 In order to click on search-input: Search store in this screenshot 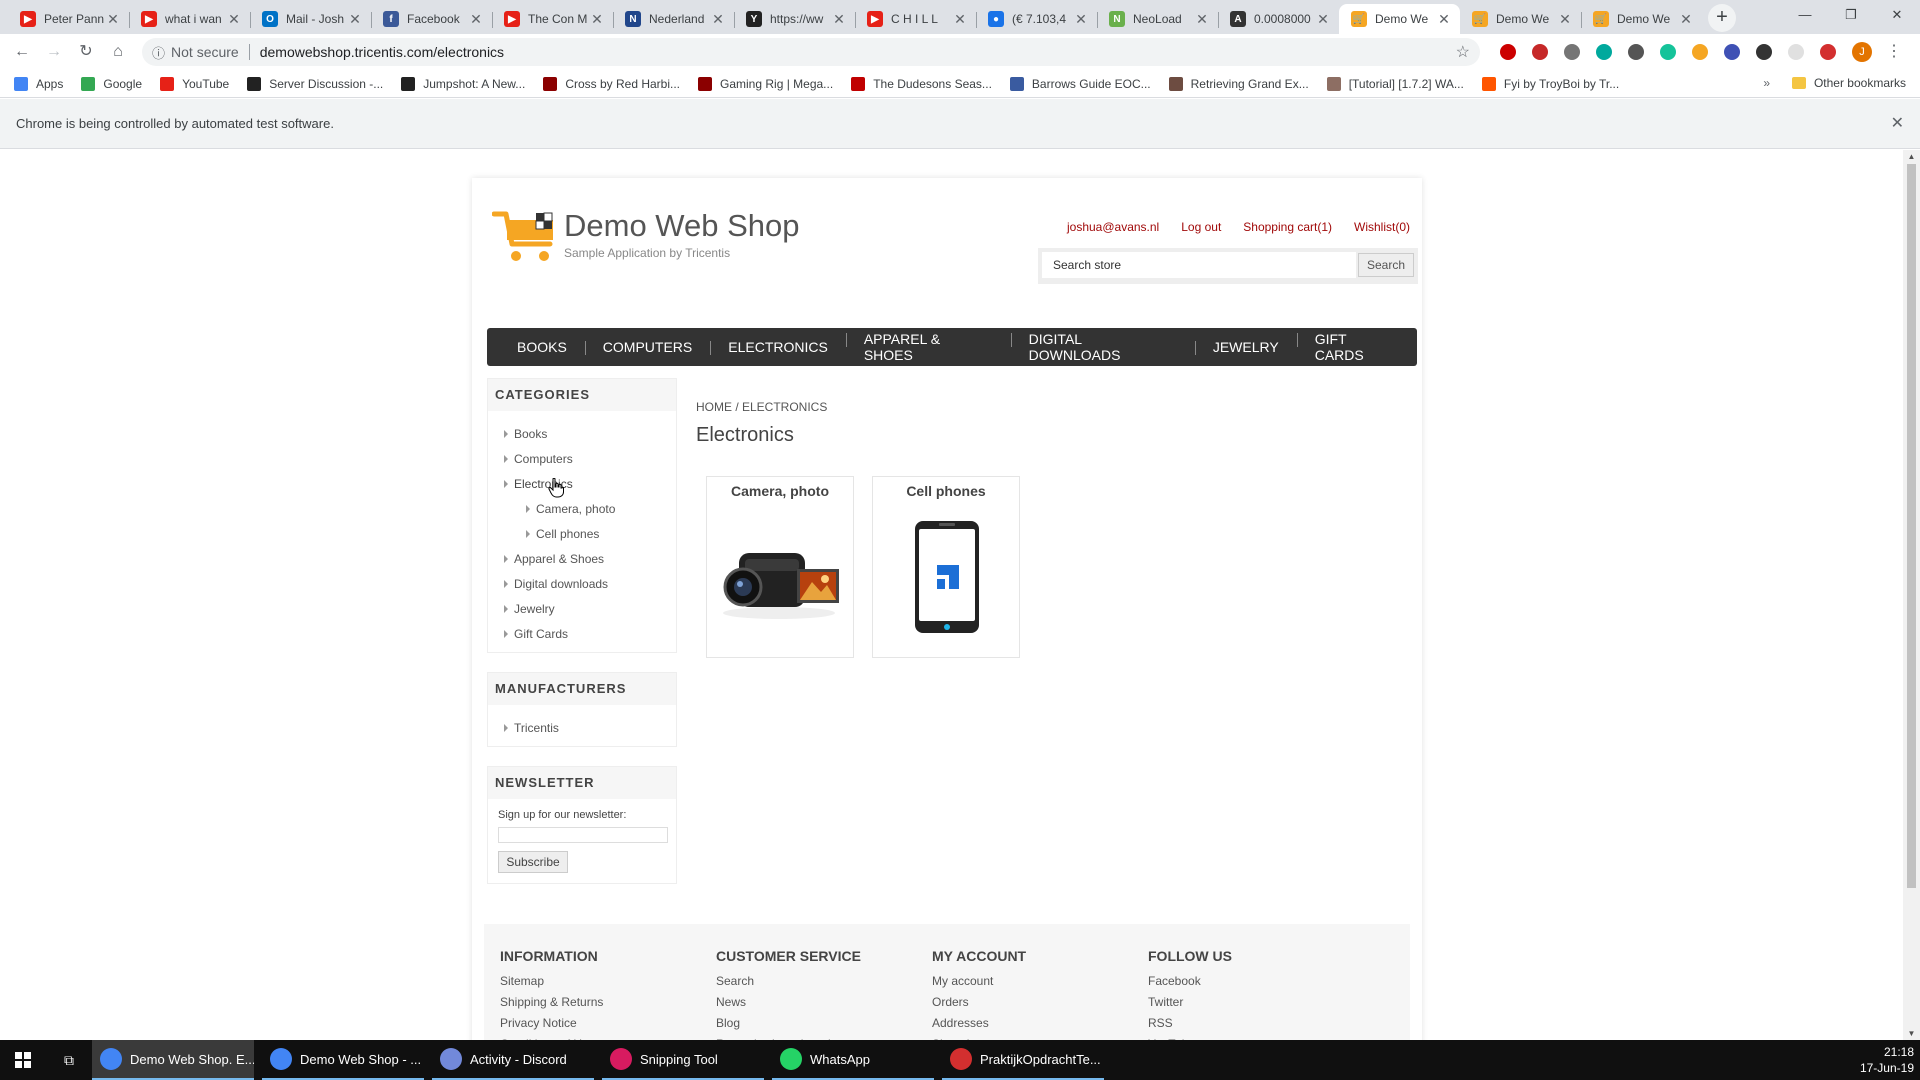, I will do `click(1199, 265)`.